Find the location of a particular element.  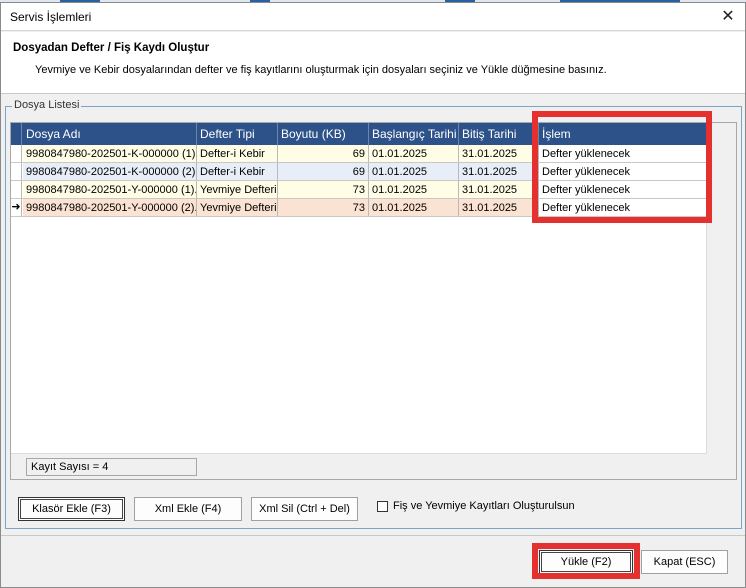

window-title: Servis İşlemleri is located at coordinates (51, 17).